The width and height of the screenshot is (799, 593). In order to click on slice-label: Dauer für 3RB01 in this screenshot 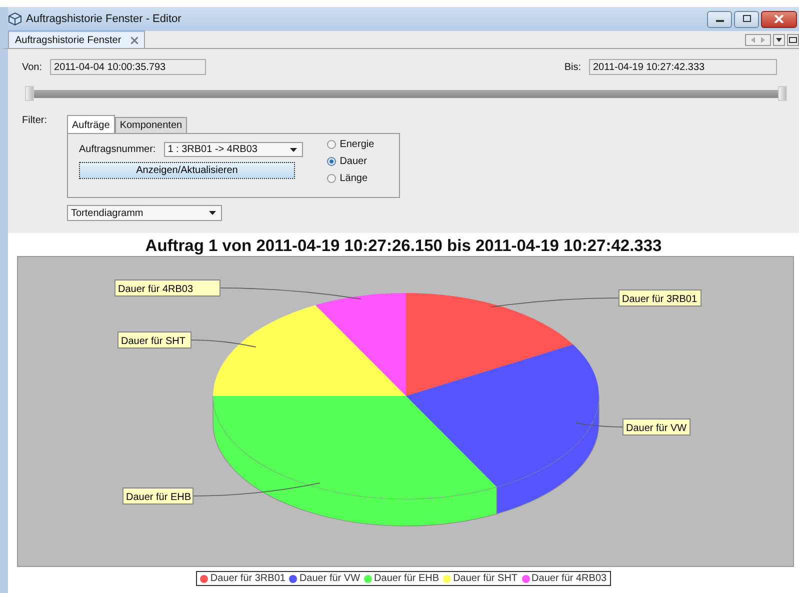, I will do `click(660, 298)`.